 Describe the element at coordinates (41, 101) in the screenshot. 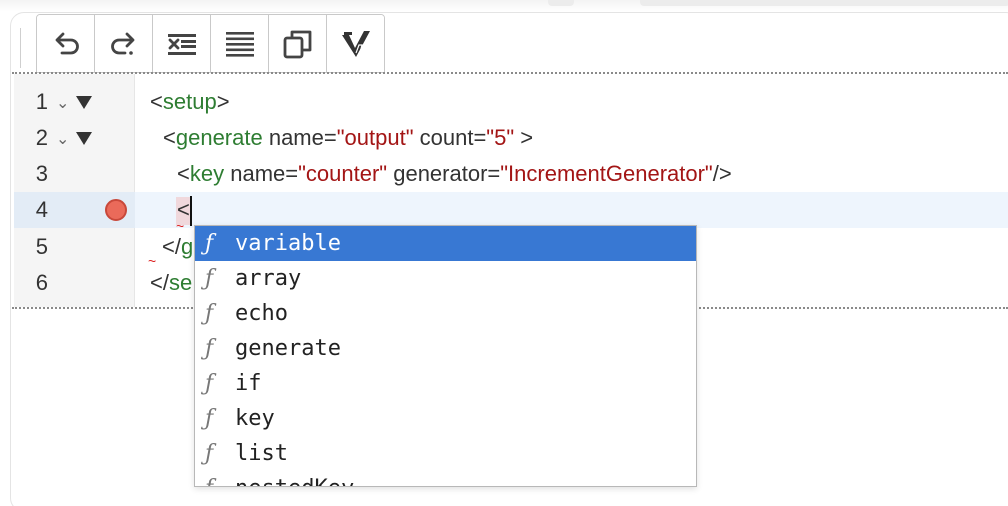

I see `line-number: 1` at that location.